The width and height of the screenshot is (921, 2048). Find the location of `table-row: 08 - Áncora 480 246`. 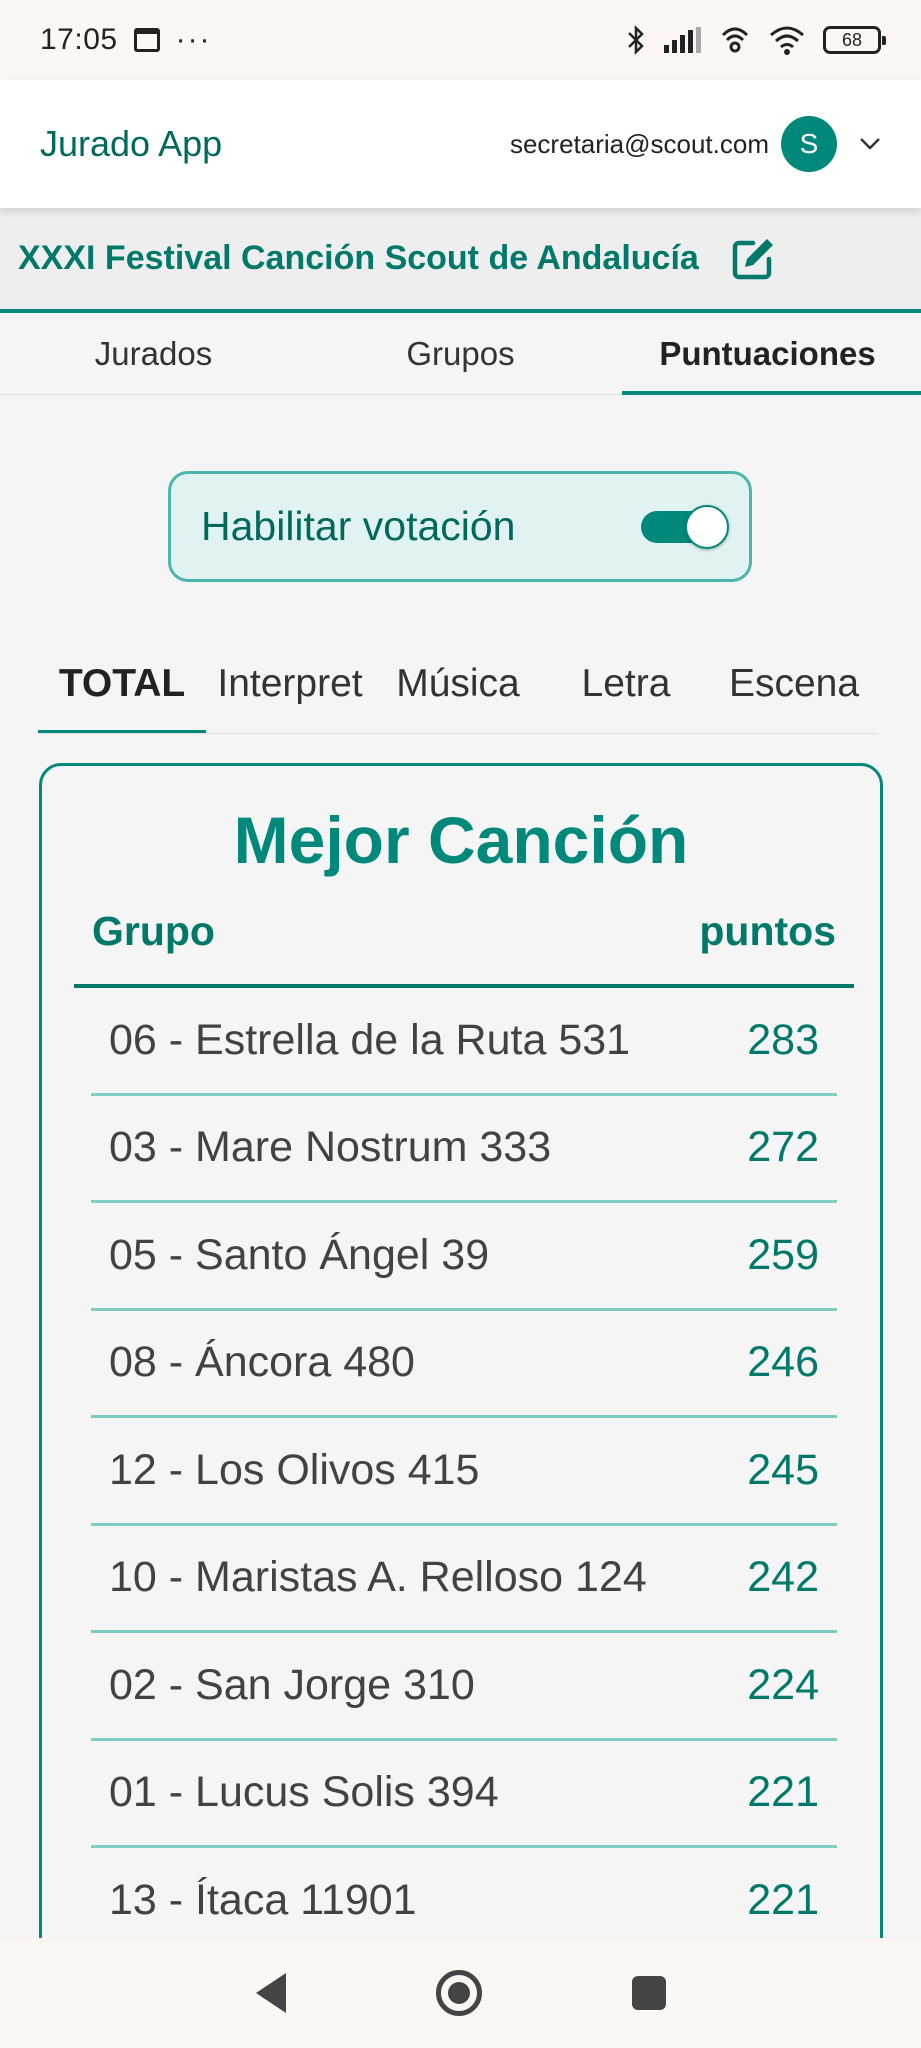

table-row: 08 - Áncora 480 246 is located at coordinates (464, 1364).